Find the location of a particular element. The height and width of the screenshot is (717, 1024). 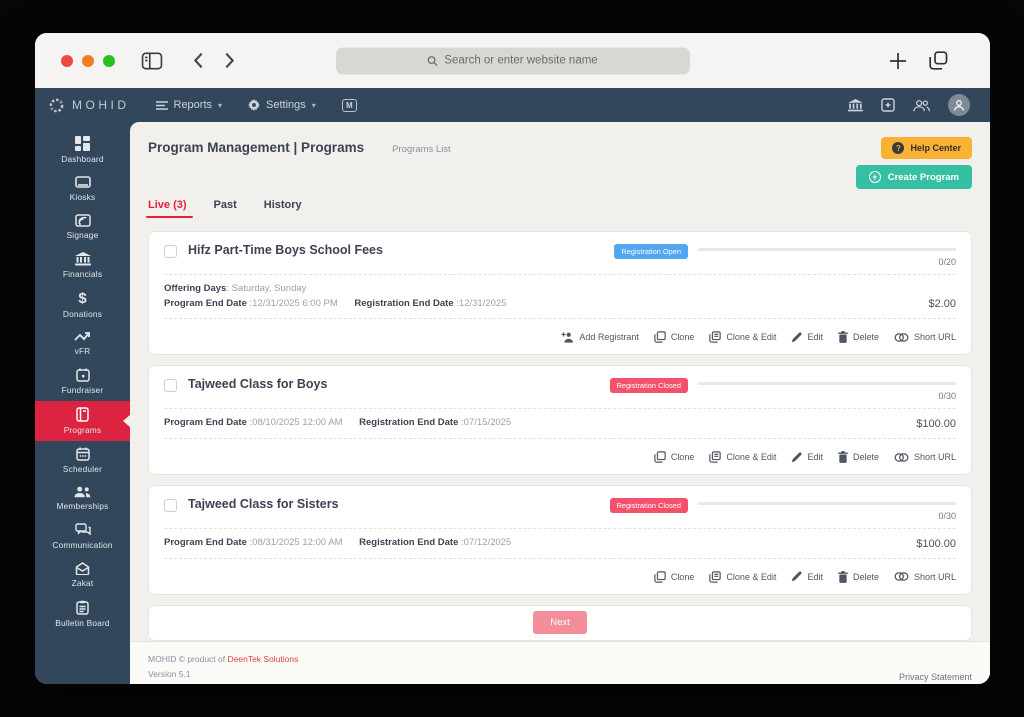

sidebar-item-memberships: Memberships is located at coordinates (82, 498).